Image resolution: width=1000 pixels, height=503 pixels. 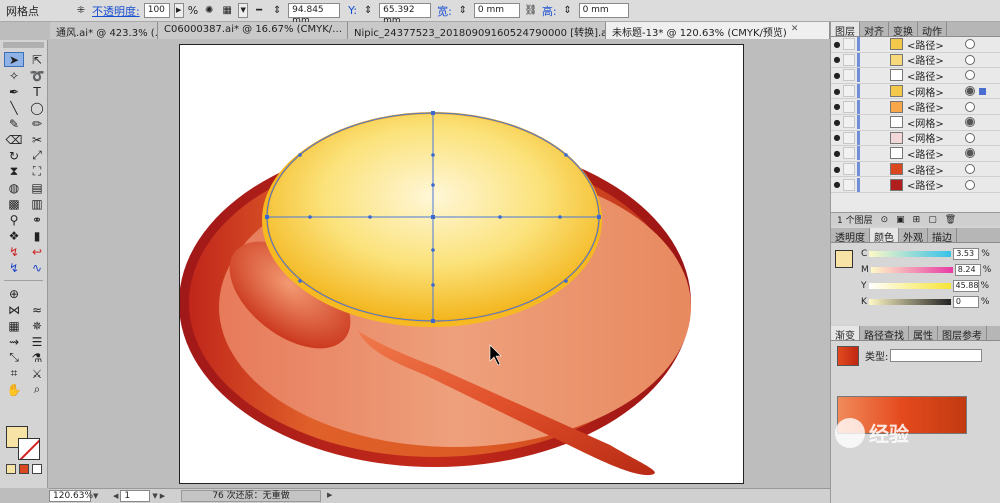 I want to click on reference-point-icon: ▦, so click(x=227, y=11).